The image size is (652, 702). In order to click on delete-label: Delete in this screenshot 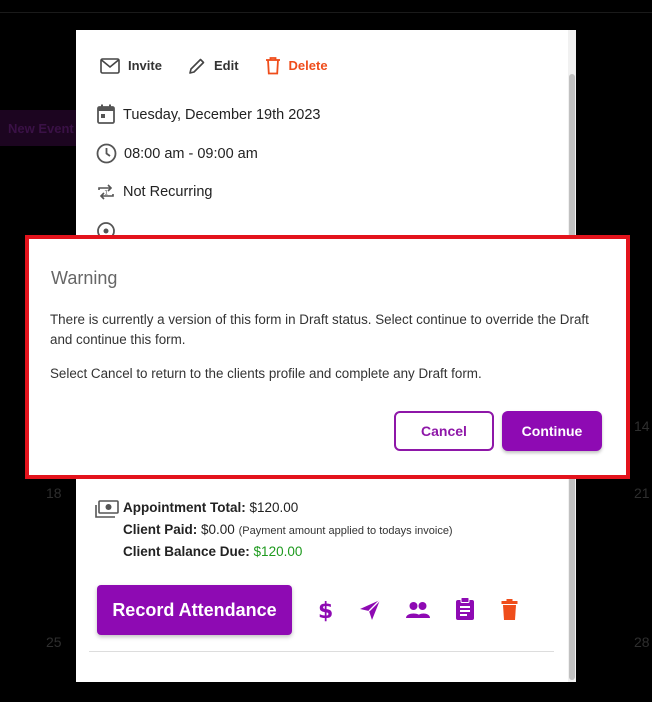, I will do `click(308, 65)`.